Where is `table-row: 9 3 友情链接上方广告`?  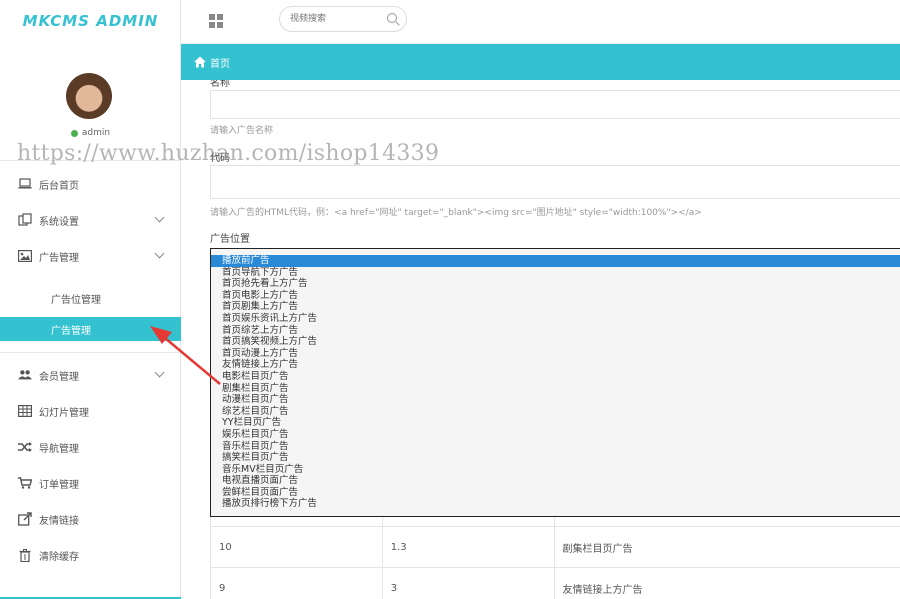
table-row: 9 3 友情链接上方广告 is located at coordinates (555, 583).